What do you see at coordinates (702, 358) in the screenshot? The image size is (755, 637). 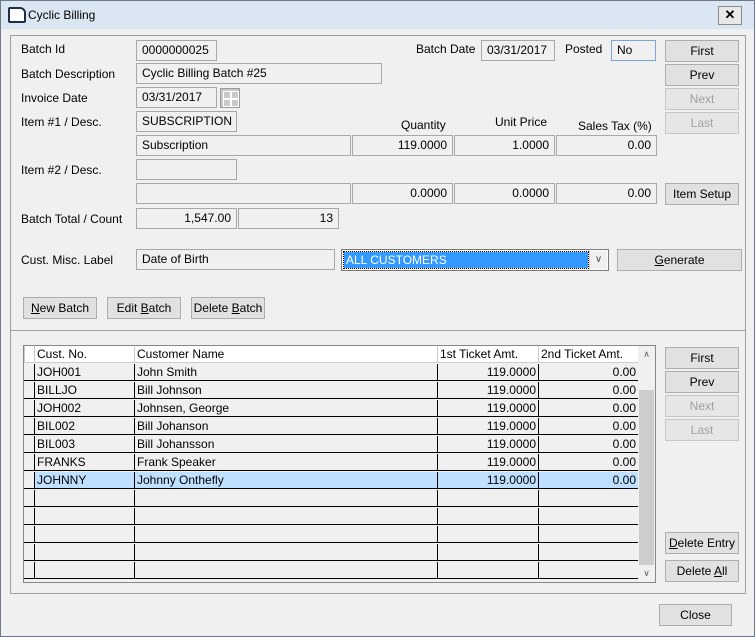 I see `grid-first-button: First` at bounding box center [702, 358].